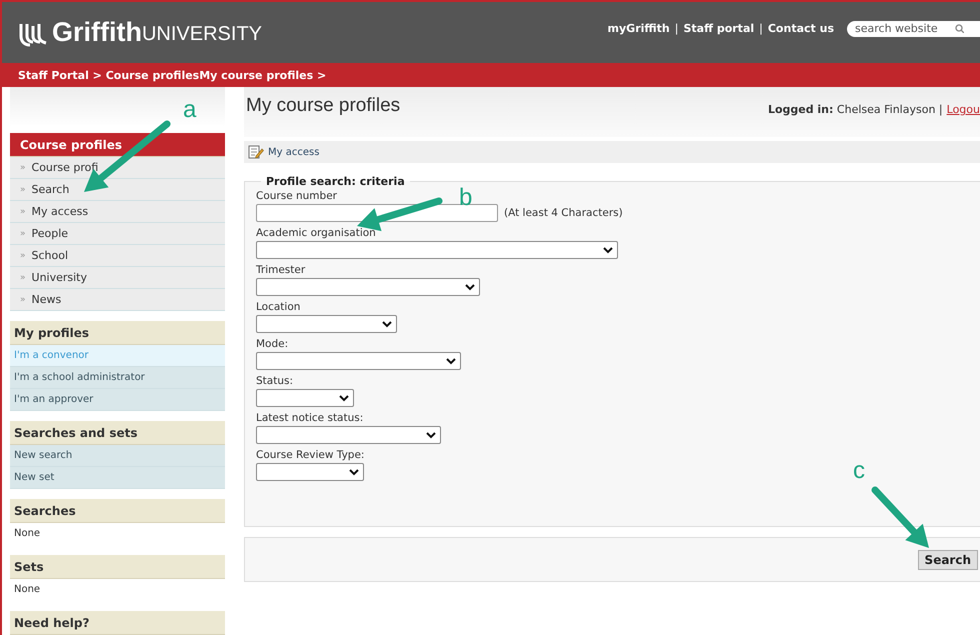 This screenshot has height=635, width=980. I want to click on search-button: Search, so click(948, 560).